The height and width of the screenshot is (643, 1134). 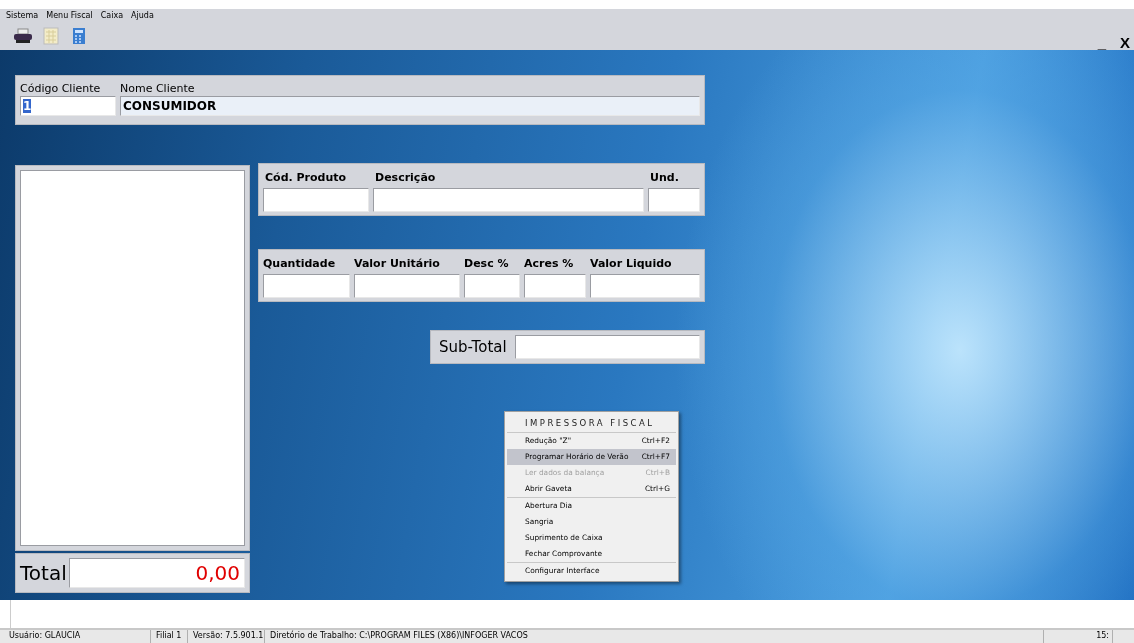 I want to click on field-label: Descrição, so click(x=405, y=178).